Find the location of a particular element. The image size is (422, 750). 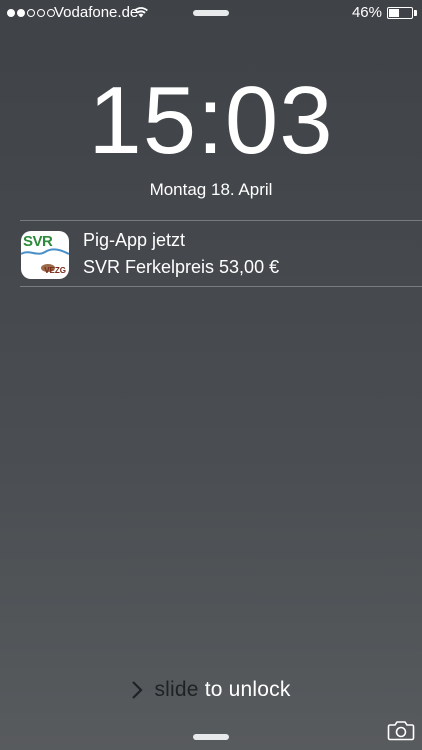

battery-level-fill is located at coordinates (394, 13).